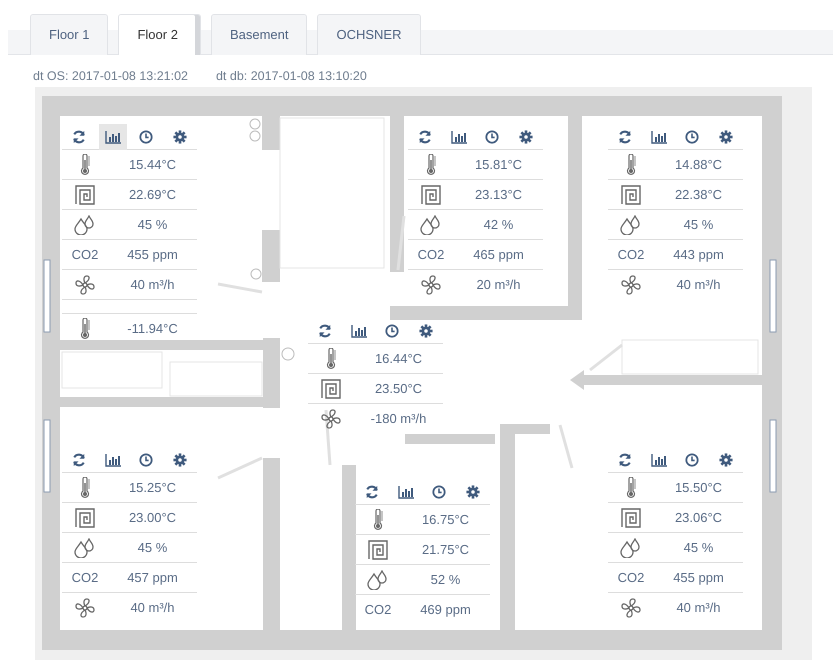 The height and width of the screenshot is (670, 833). I want to click on tab: Basement, so click(259, 34).